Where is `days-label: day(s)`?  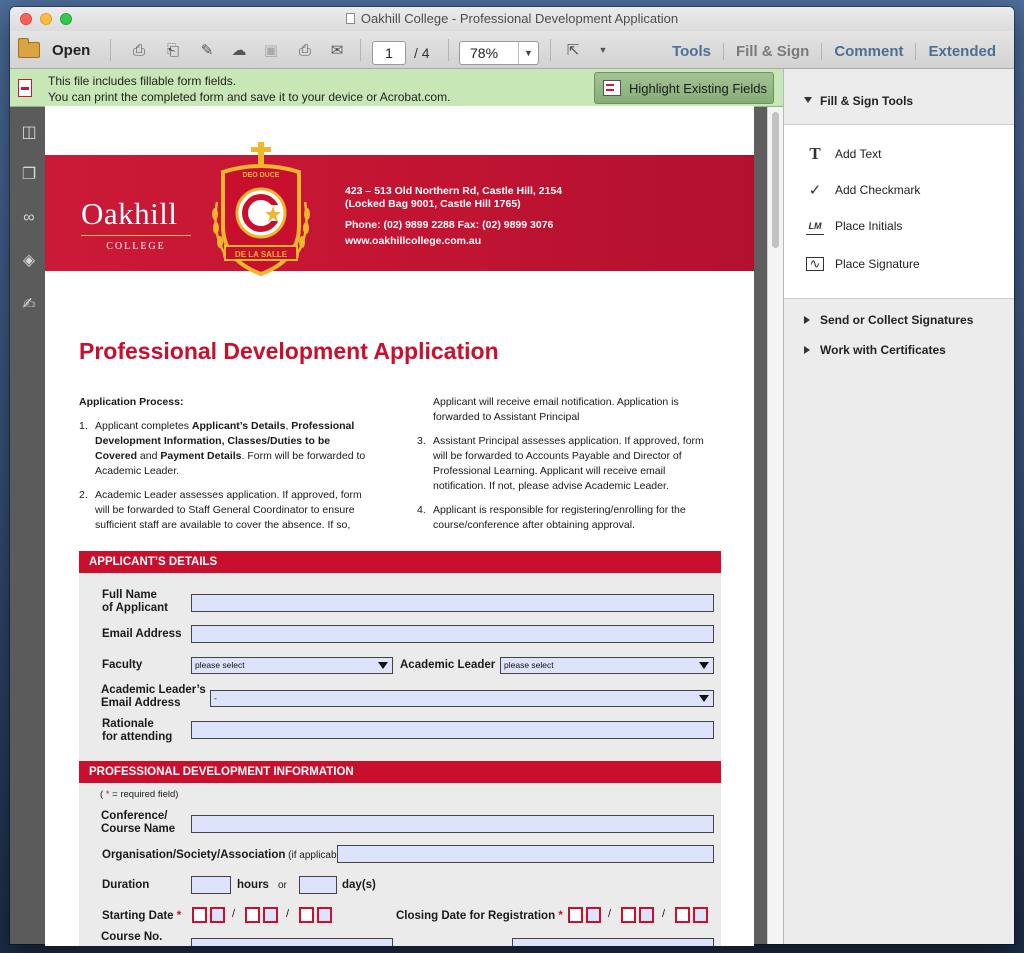
days-label: day(s) is located at coordinates (359, 885).